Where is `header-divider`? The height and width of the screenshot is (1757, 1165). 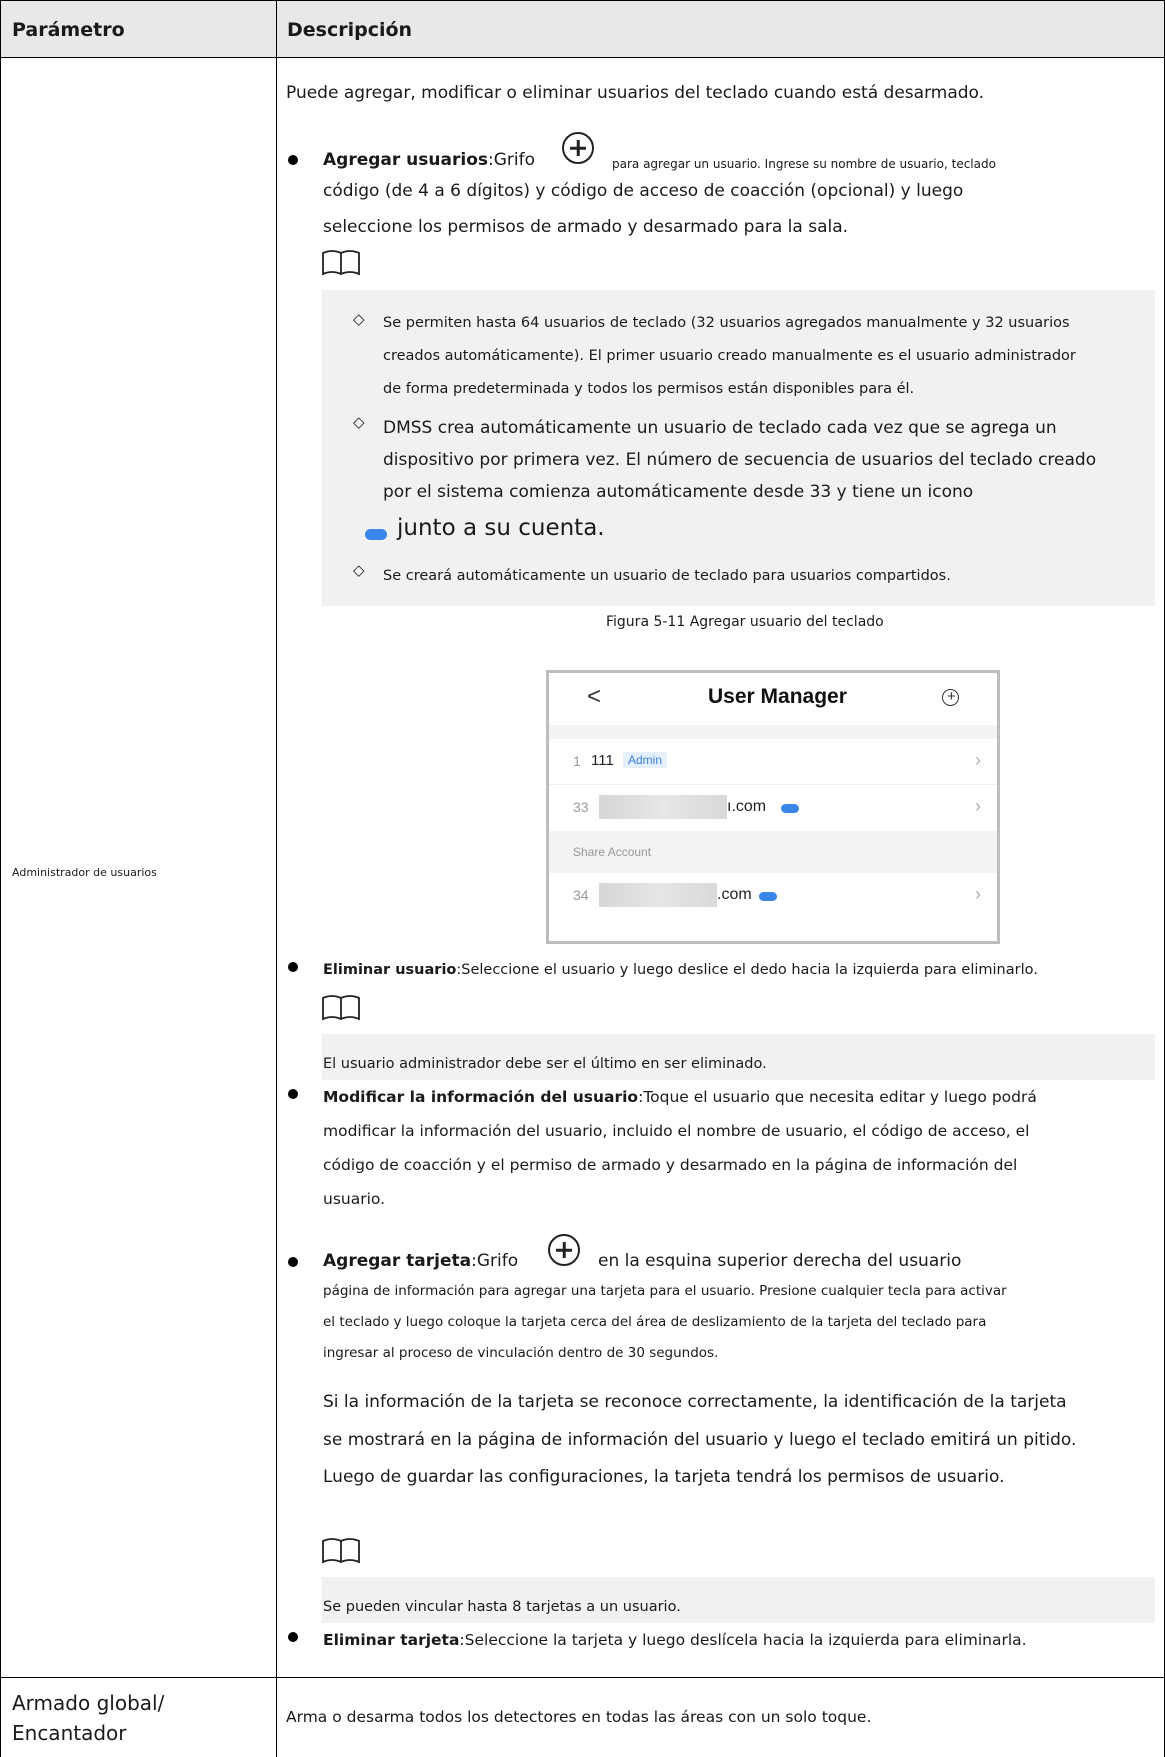
header-divider is located at coordinates (582, 57).